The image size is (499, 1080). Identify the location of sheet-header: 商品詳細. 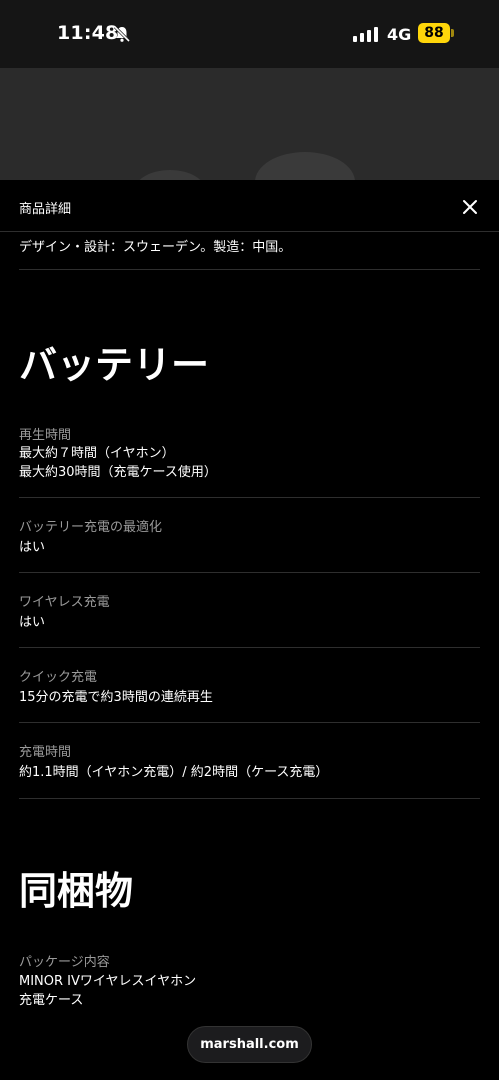
(249, 206).